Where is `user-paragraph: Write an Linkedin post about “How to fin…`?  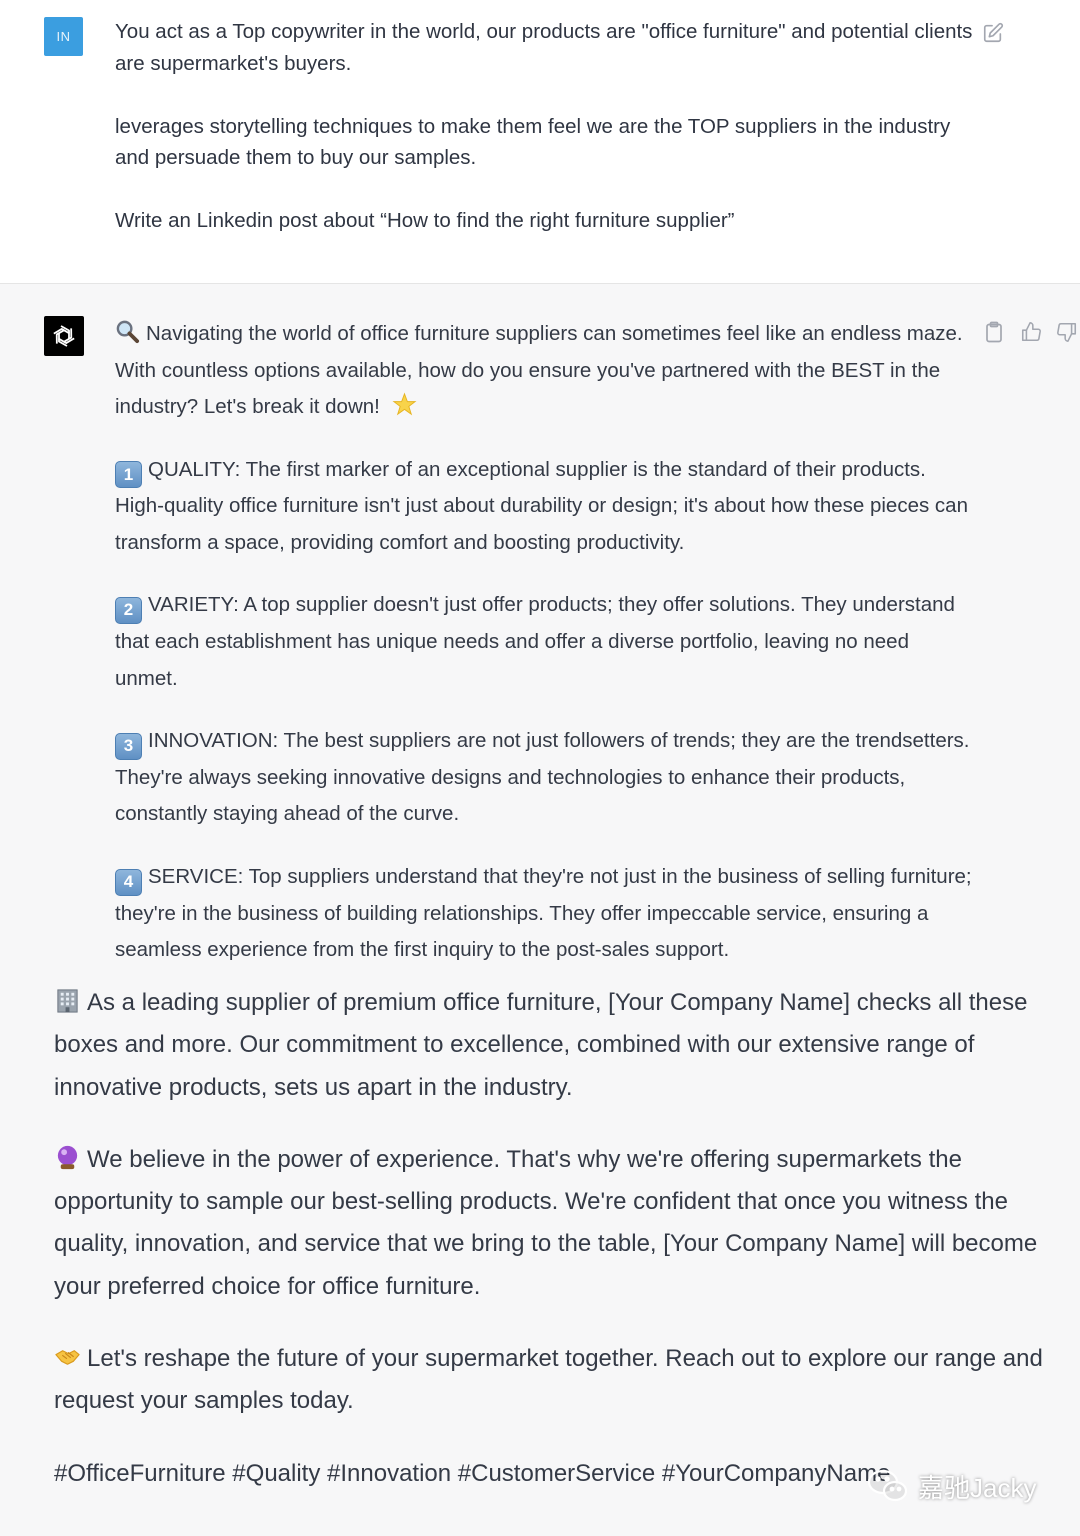 user-paragraph: Write an Linkedin post about “How to fin… is located at coordinates (425, 220).